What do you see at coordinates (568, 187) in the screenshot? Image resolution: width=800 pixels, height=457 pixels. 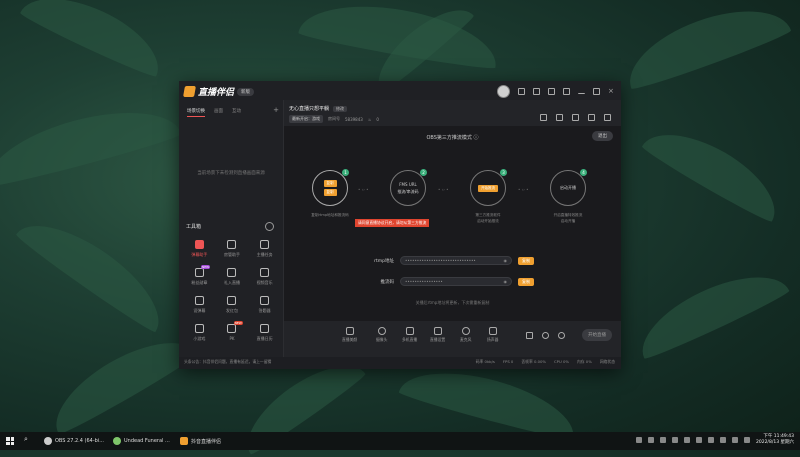 I see `step-title: 启动开播` at bounding box center [568, 187].